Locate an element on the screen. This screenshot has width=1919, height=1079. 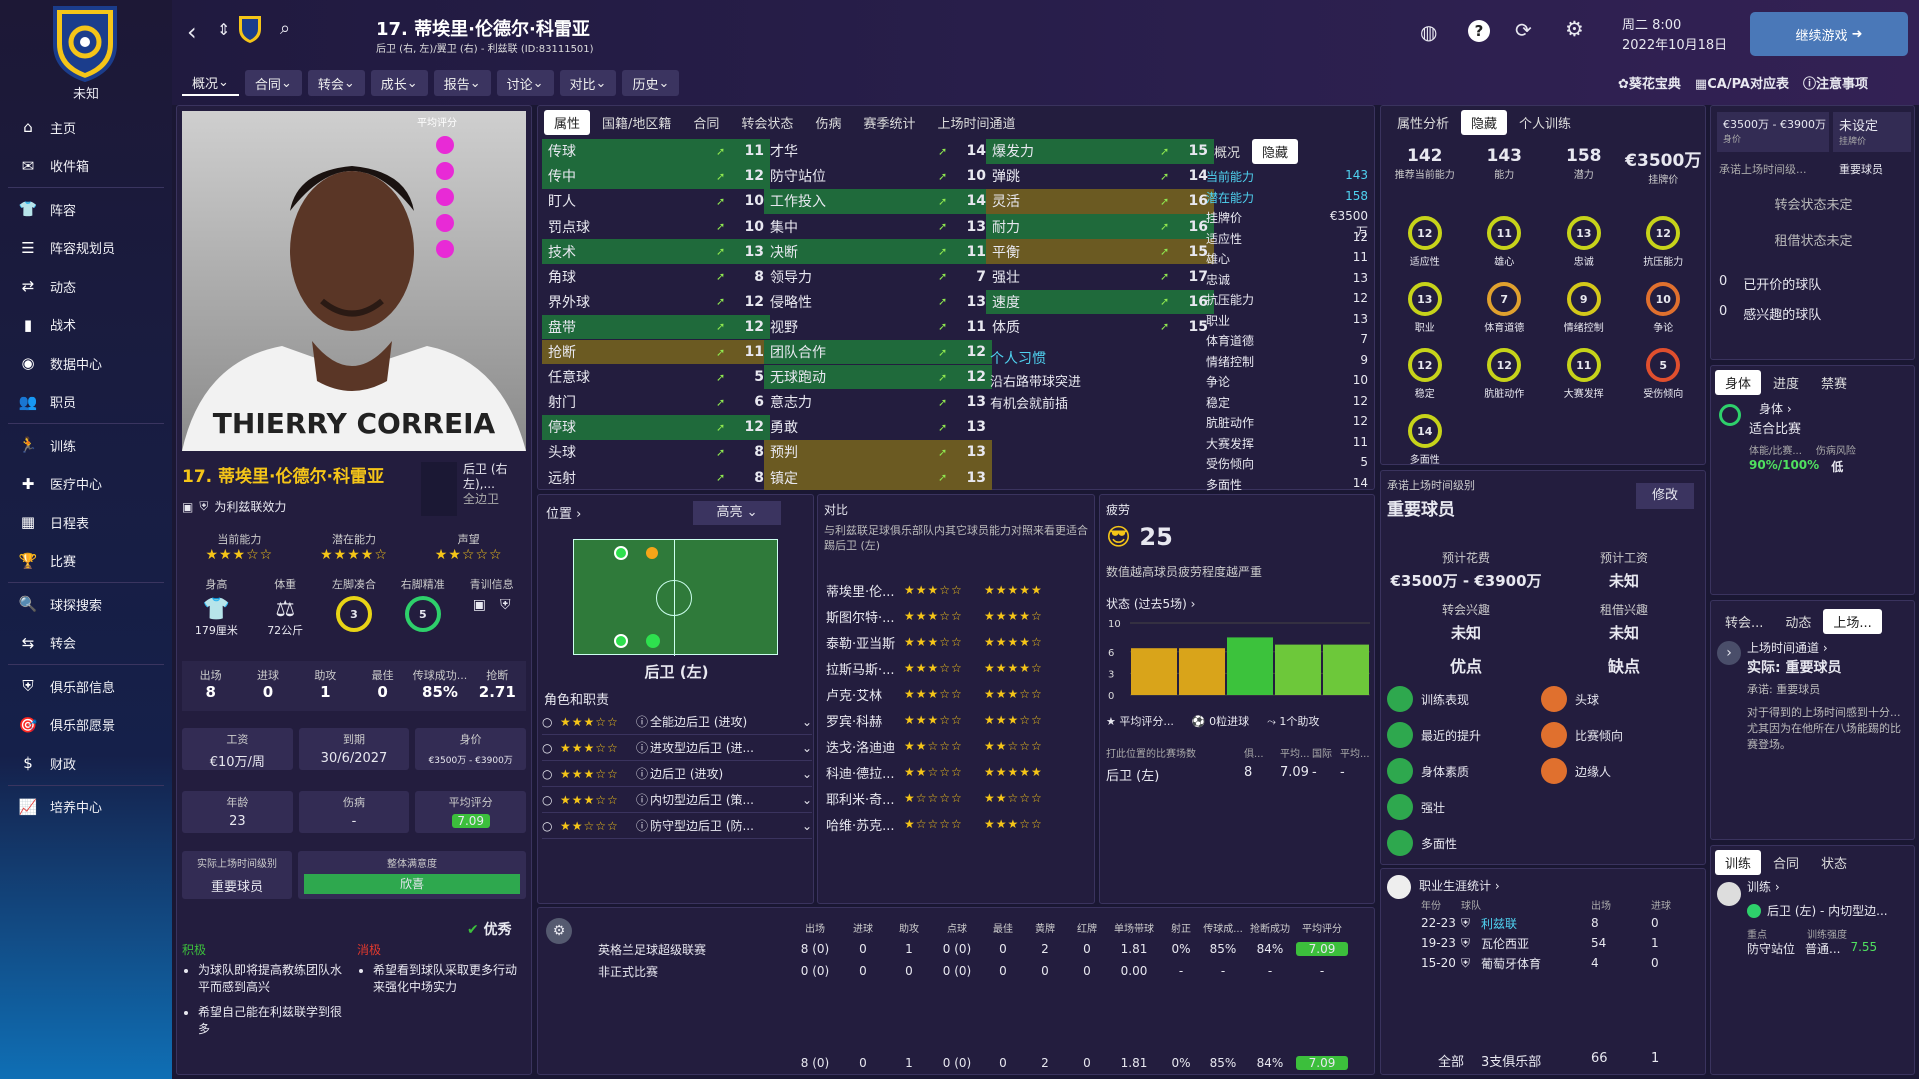
career-title: 职业生涯统计 › is located at coordinates (1459, 885).